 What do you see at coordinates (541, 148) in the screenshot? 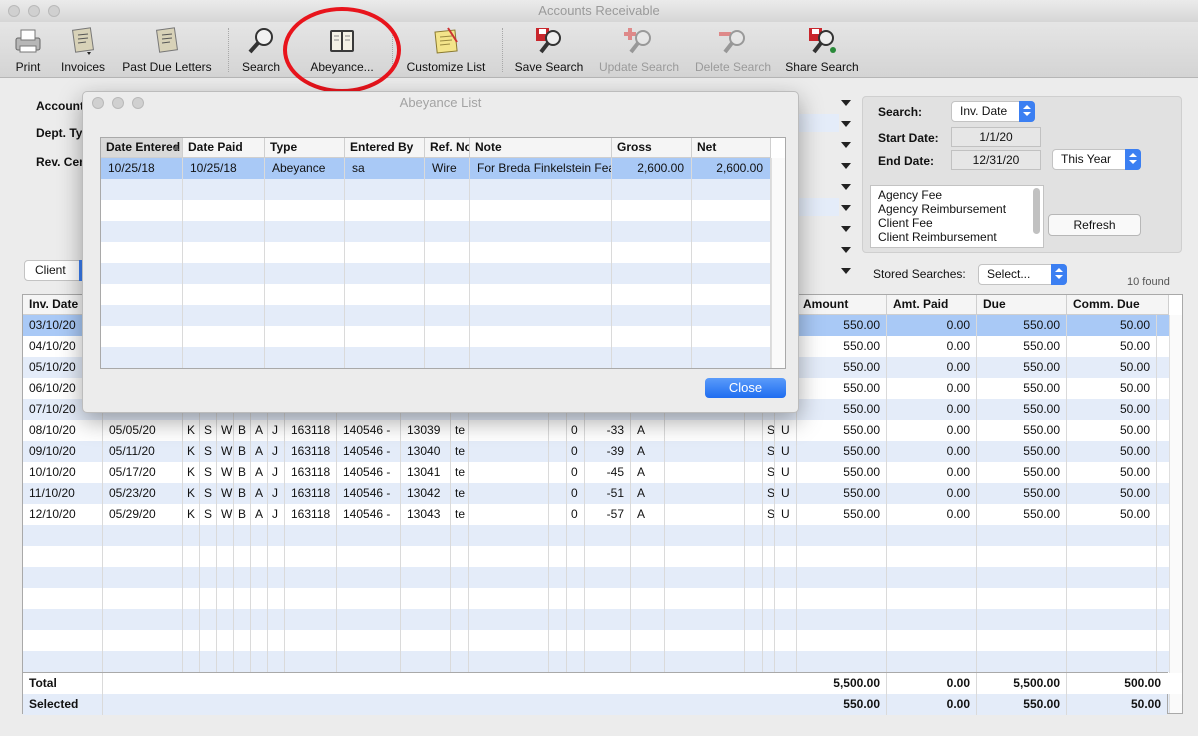
I see `column-header-note: Note` at bounding box center [541, 148].